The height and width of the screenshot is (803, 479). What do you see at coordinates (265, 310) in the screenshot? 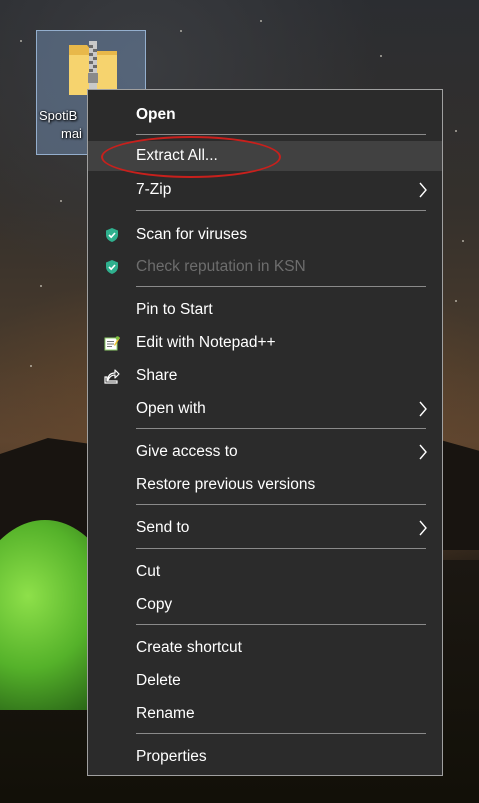
I see `menu-item-pin-to-start: Pin to Start` at bounding box center [265, 310].